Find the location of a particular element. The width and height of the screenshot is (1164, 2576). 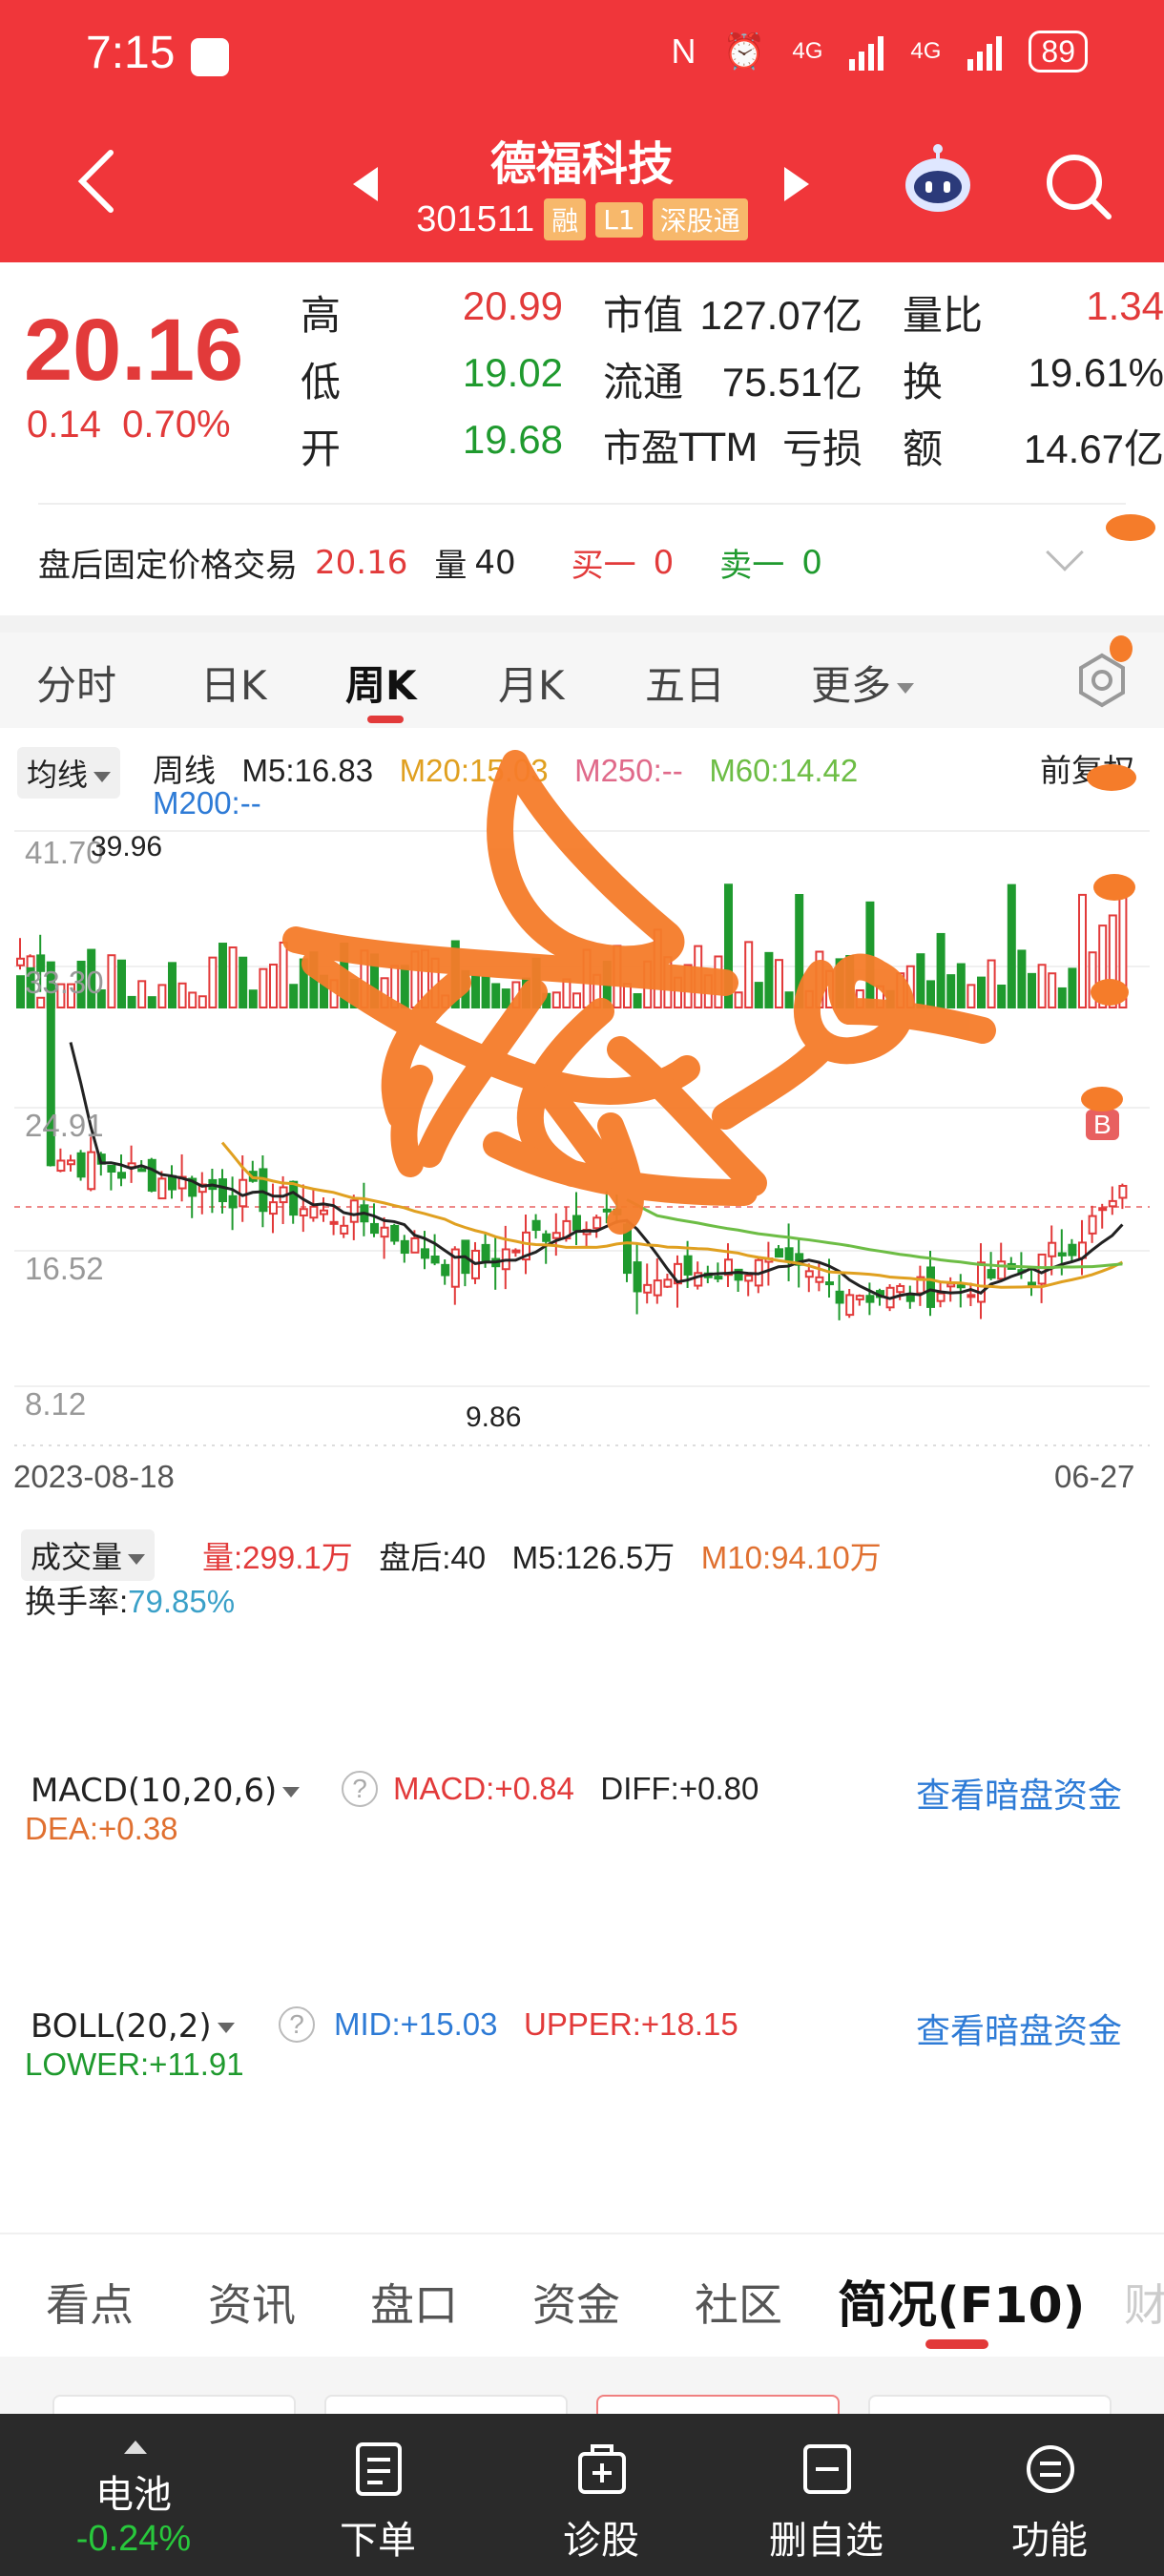

remove-label: 删自选 is located at coordinates (826, 2541).